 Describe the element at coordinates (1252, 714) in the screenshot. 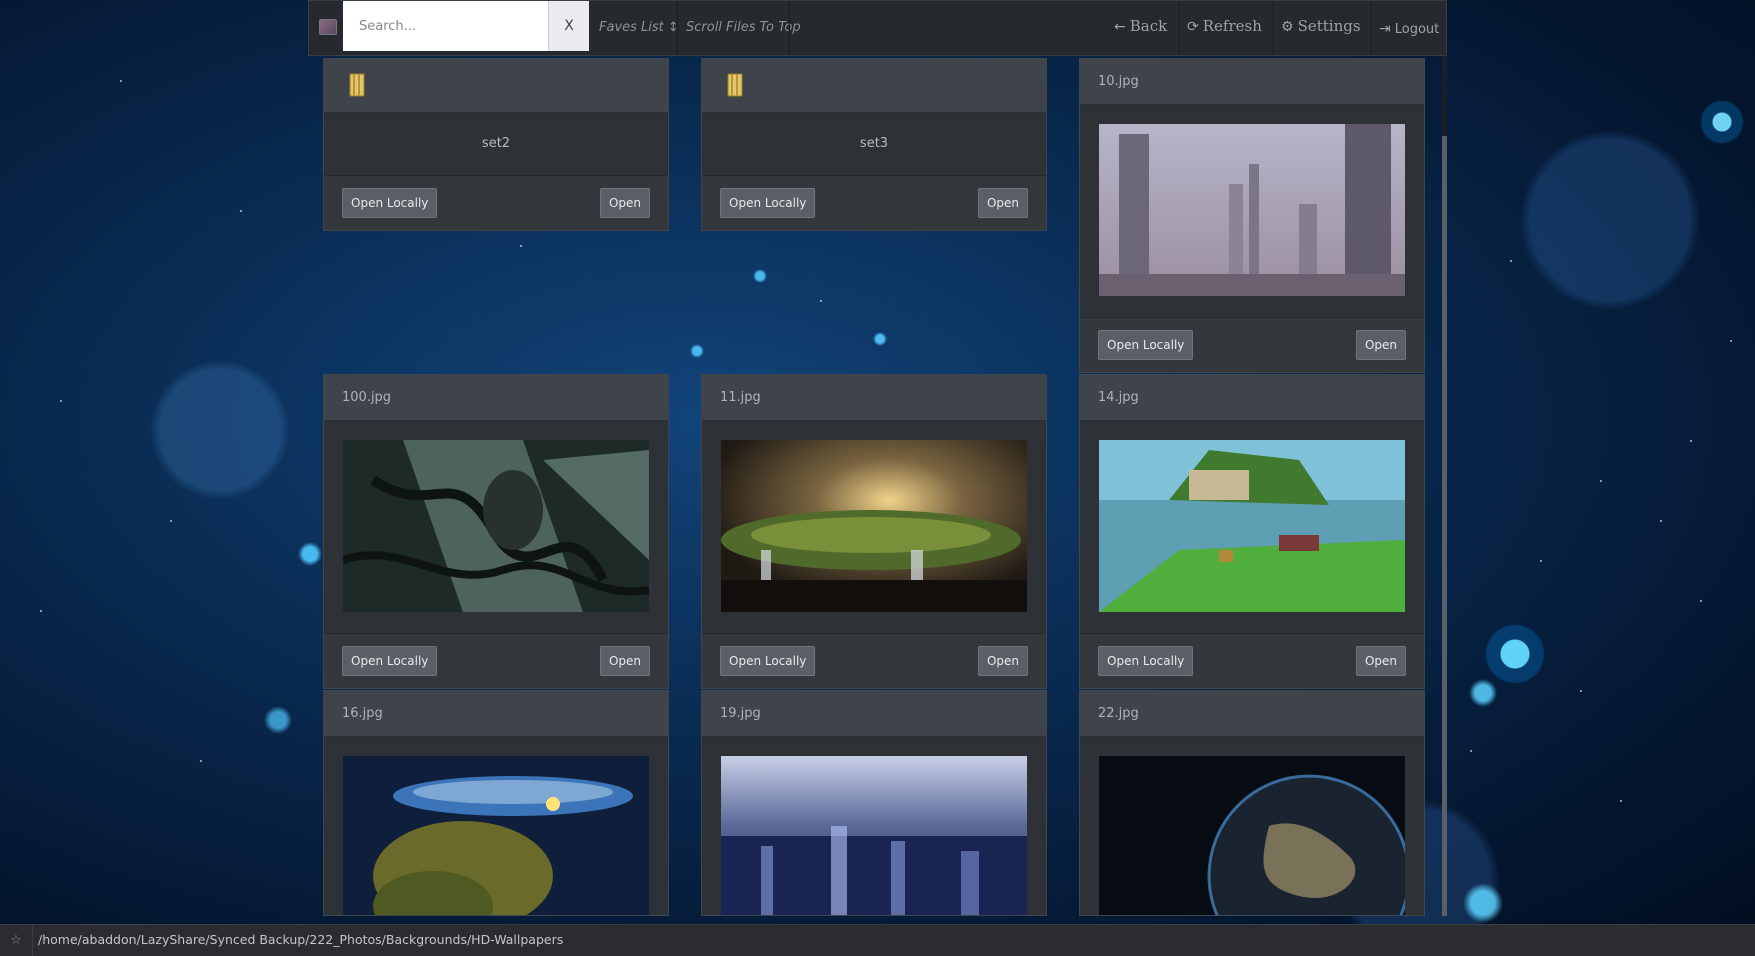

I see `card-header: 22.jpg` at that location.